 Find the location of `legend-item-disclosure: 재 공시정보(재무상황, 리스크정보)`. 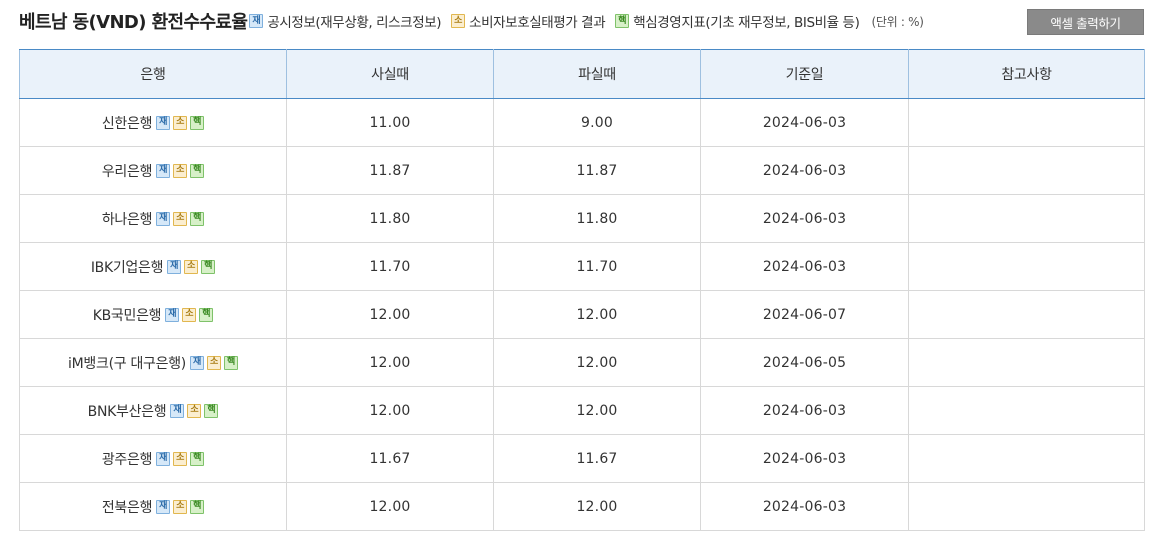

legend-item-disclosure: 재 공시정보(재무상황, 리스크정보) is located at coordinates (345, 21).